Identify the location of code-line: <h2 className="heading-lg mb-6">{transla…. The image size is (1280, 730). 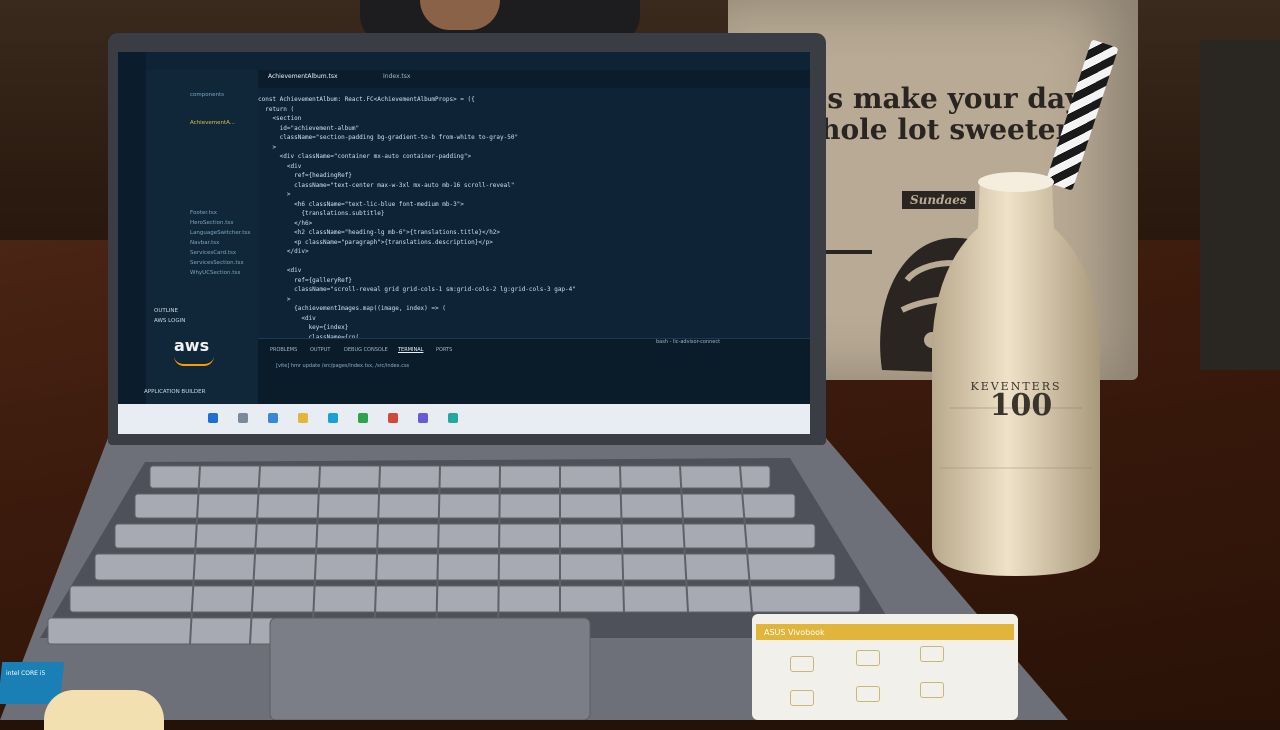
(379, 232).